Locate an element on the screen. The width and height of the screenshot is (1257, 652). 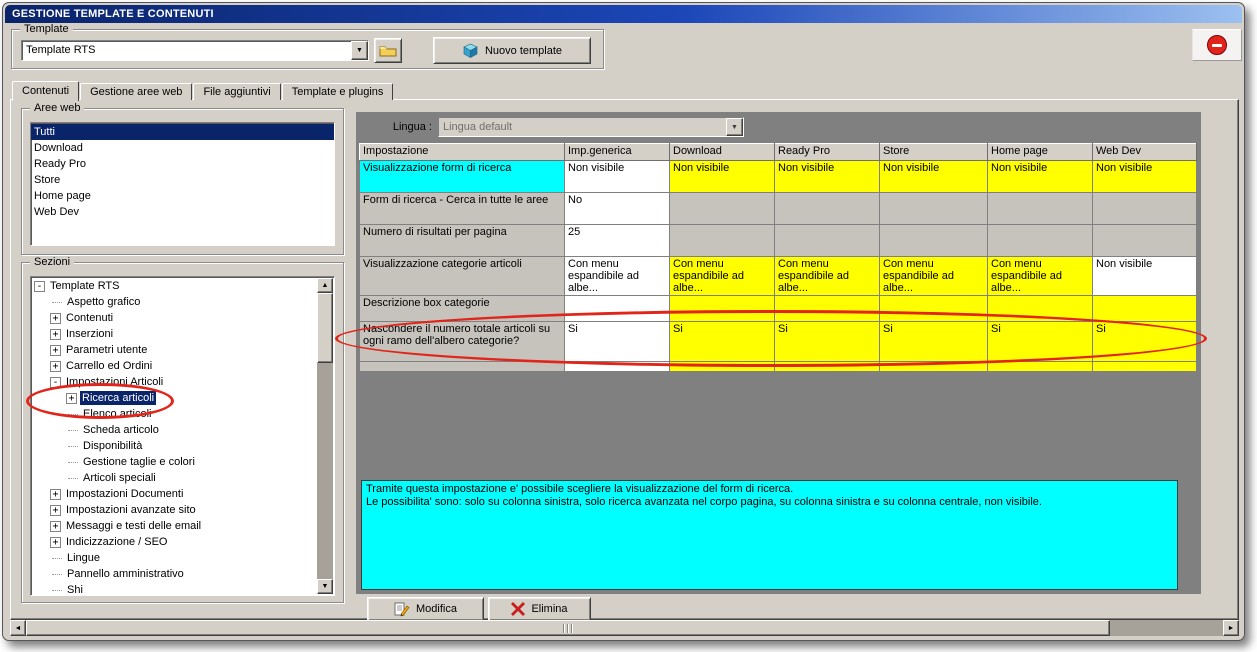
aree-web-item-web-dev: Web Dev is located at coordinates (182, 212).